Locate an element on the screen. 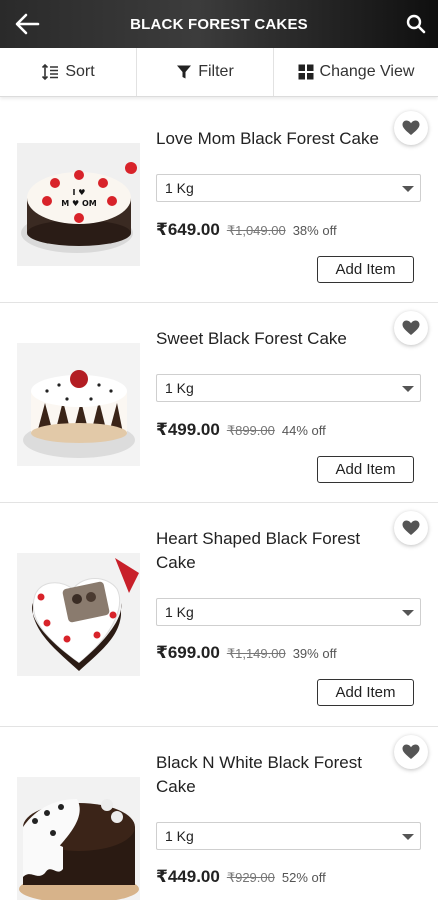  discount-label: 52% off is located at coordinates (303, 877).